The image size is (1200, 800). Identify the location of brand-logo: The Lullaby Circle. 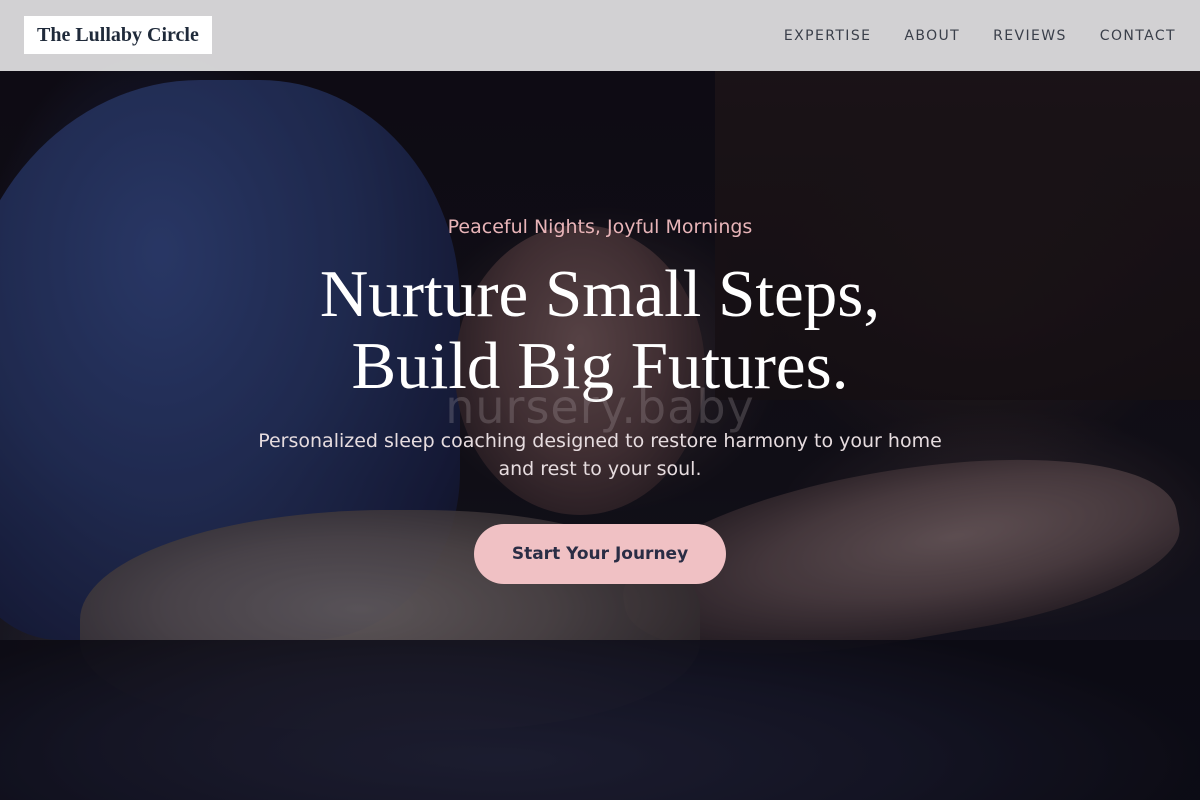
(118, 35).